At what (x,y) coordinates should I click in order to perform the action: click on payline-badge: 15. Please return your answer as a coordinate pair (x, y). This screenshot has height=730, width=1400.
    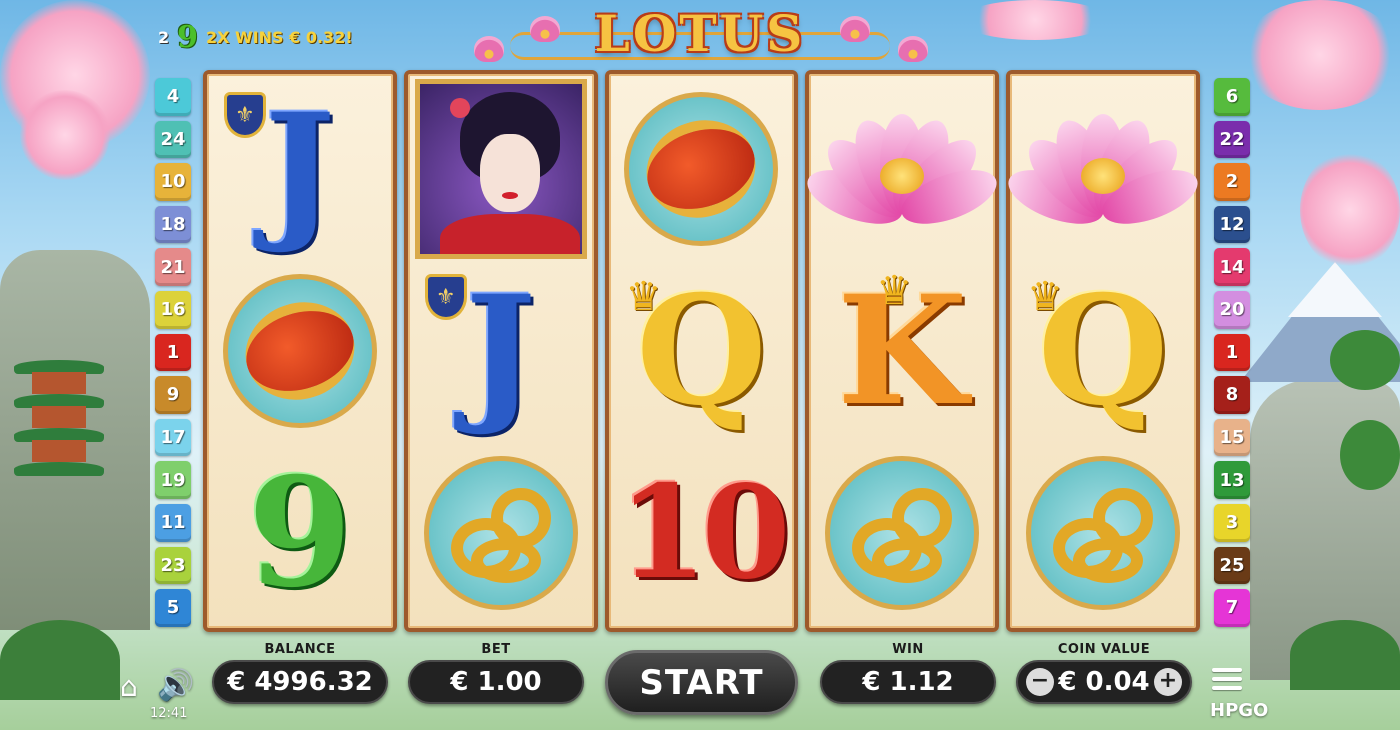
    Looking at the image, I should click on (1232, 437).